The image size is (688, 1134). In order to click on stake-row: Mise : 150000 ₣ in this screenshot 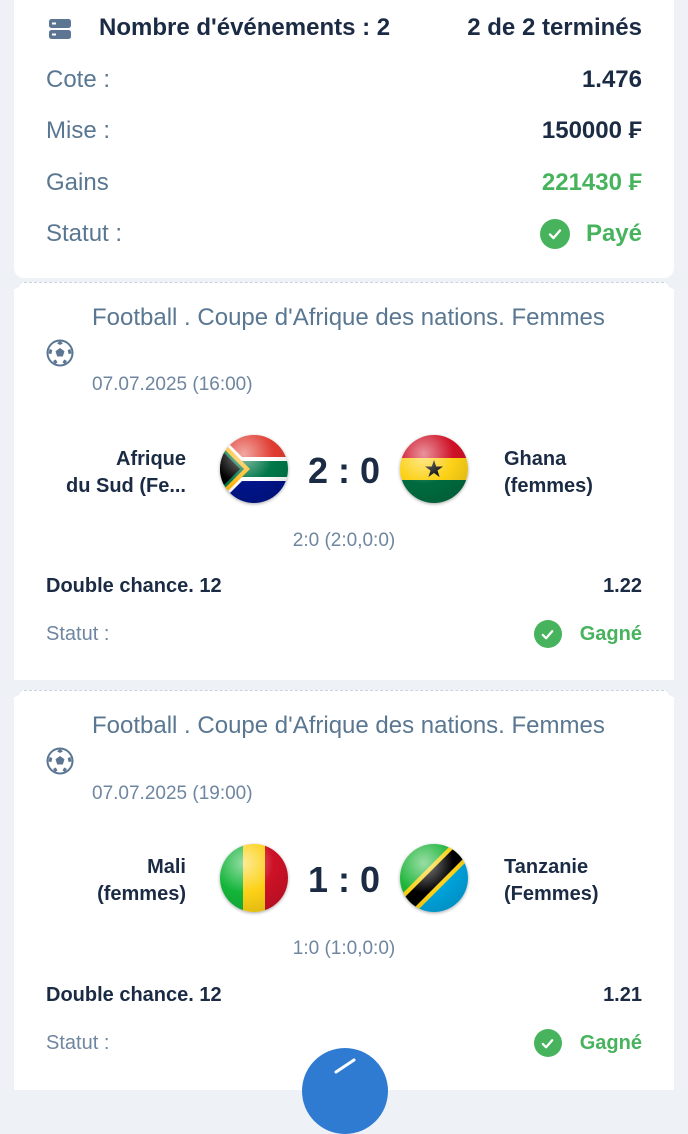, I will do `click(344, 131)`.